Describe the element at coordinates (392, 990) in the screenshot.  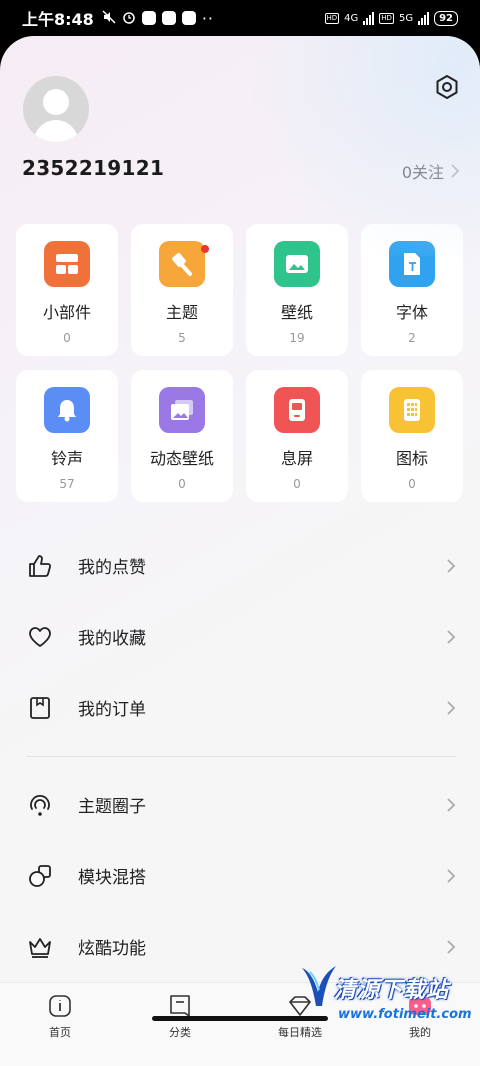
I see `watermark-title: 清源下载站` at that location.